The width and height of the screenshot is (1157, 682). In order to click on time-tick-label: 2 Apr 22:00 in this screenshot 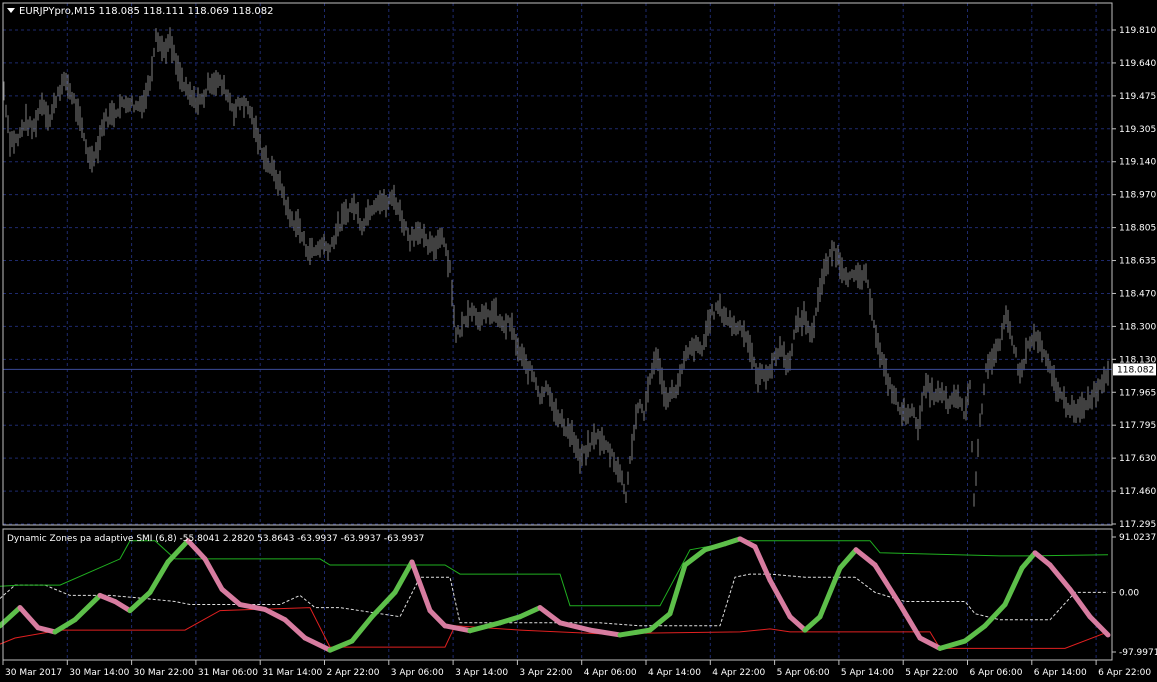, I will do `click(353, 673)`.